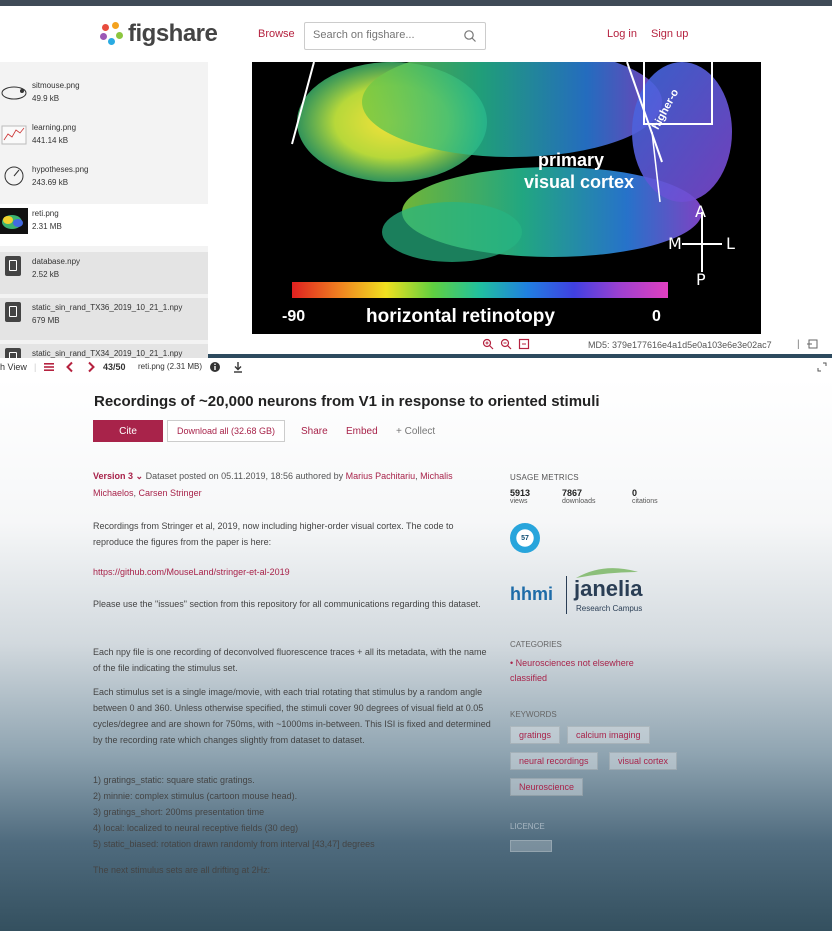  Describe the element at coordinates (104, 139) in the screenshot. I see `file-item-learning: learning.png 441.14 kB` at that location.